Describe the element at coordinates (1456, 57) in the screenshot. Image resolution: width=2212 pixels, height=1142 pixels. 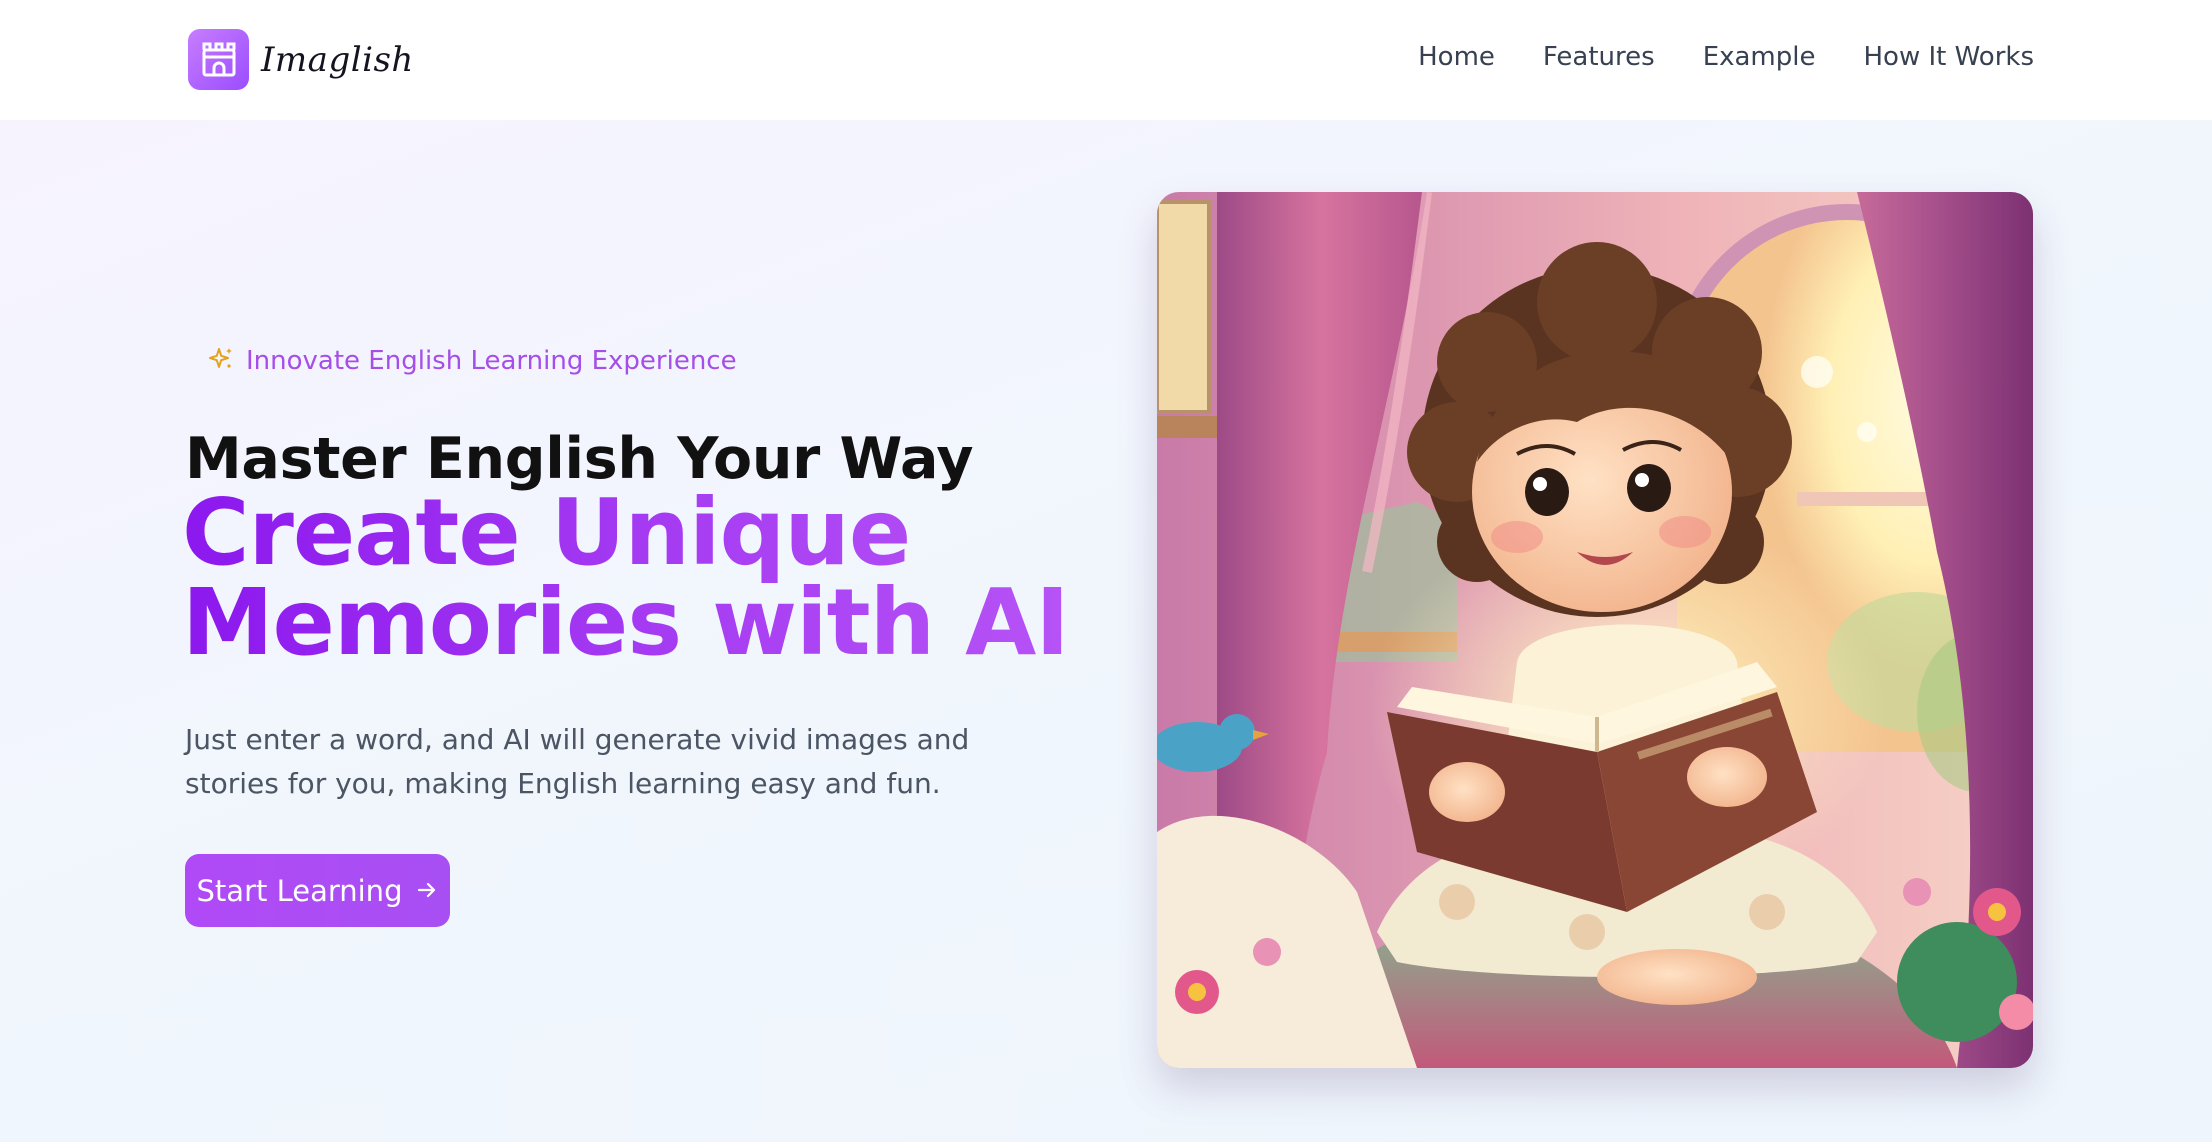
I see `nav-home: Home` at that location.